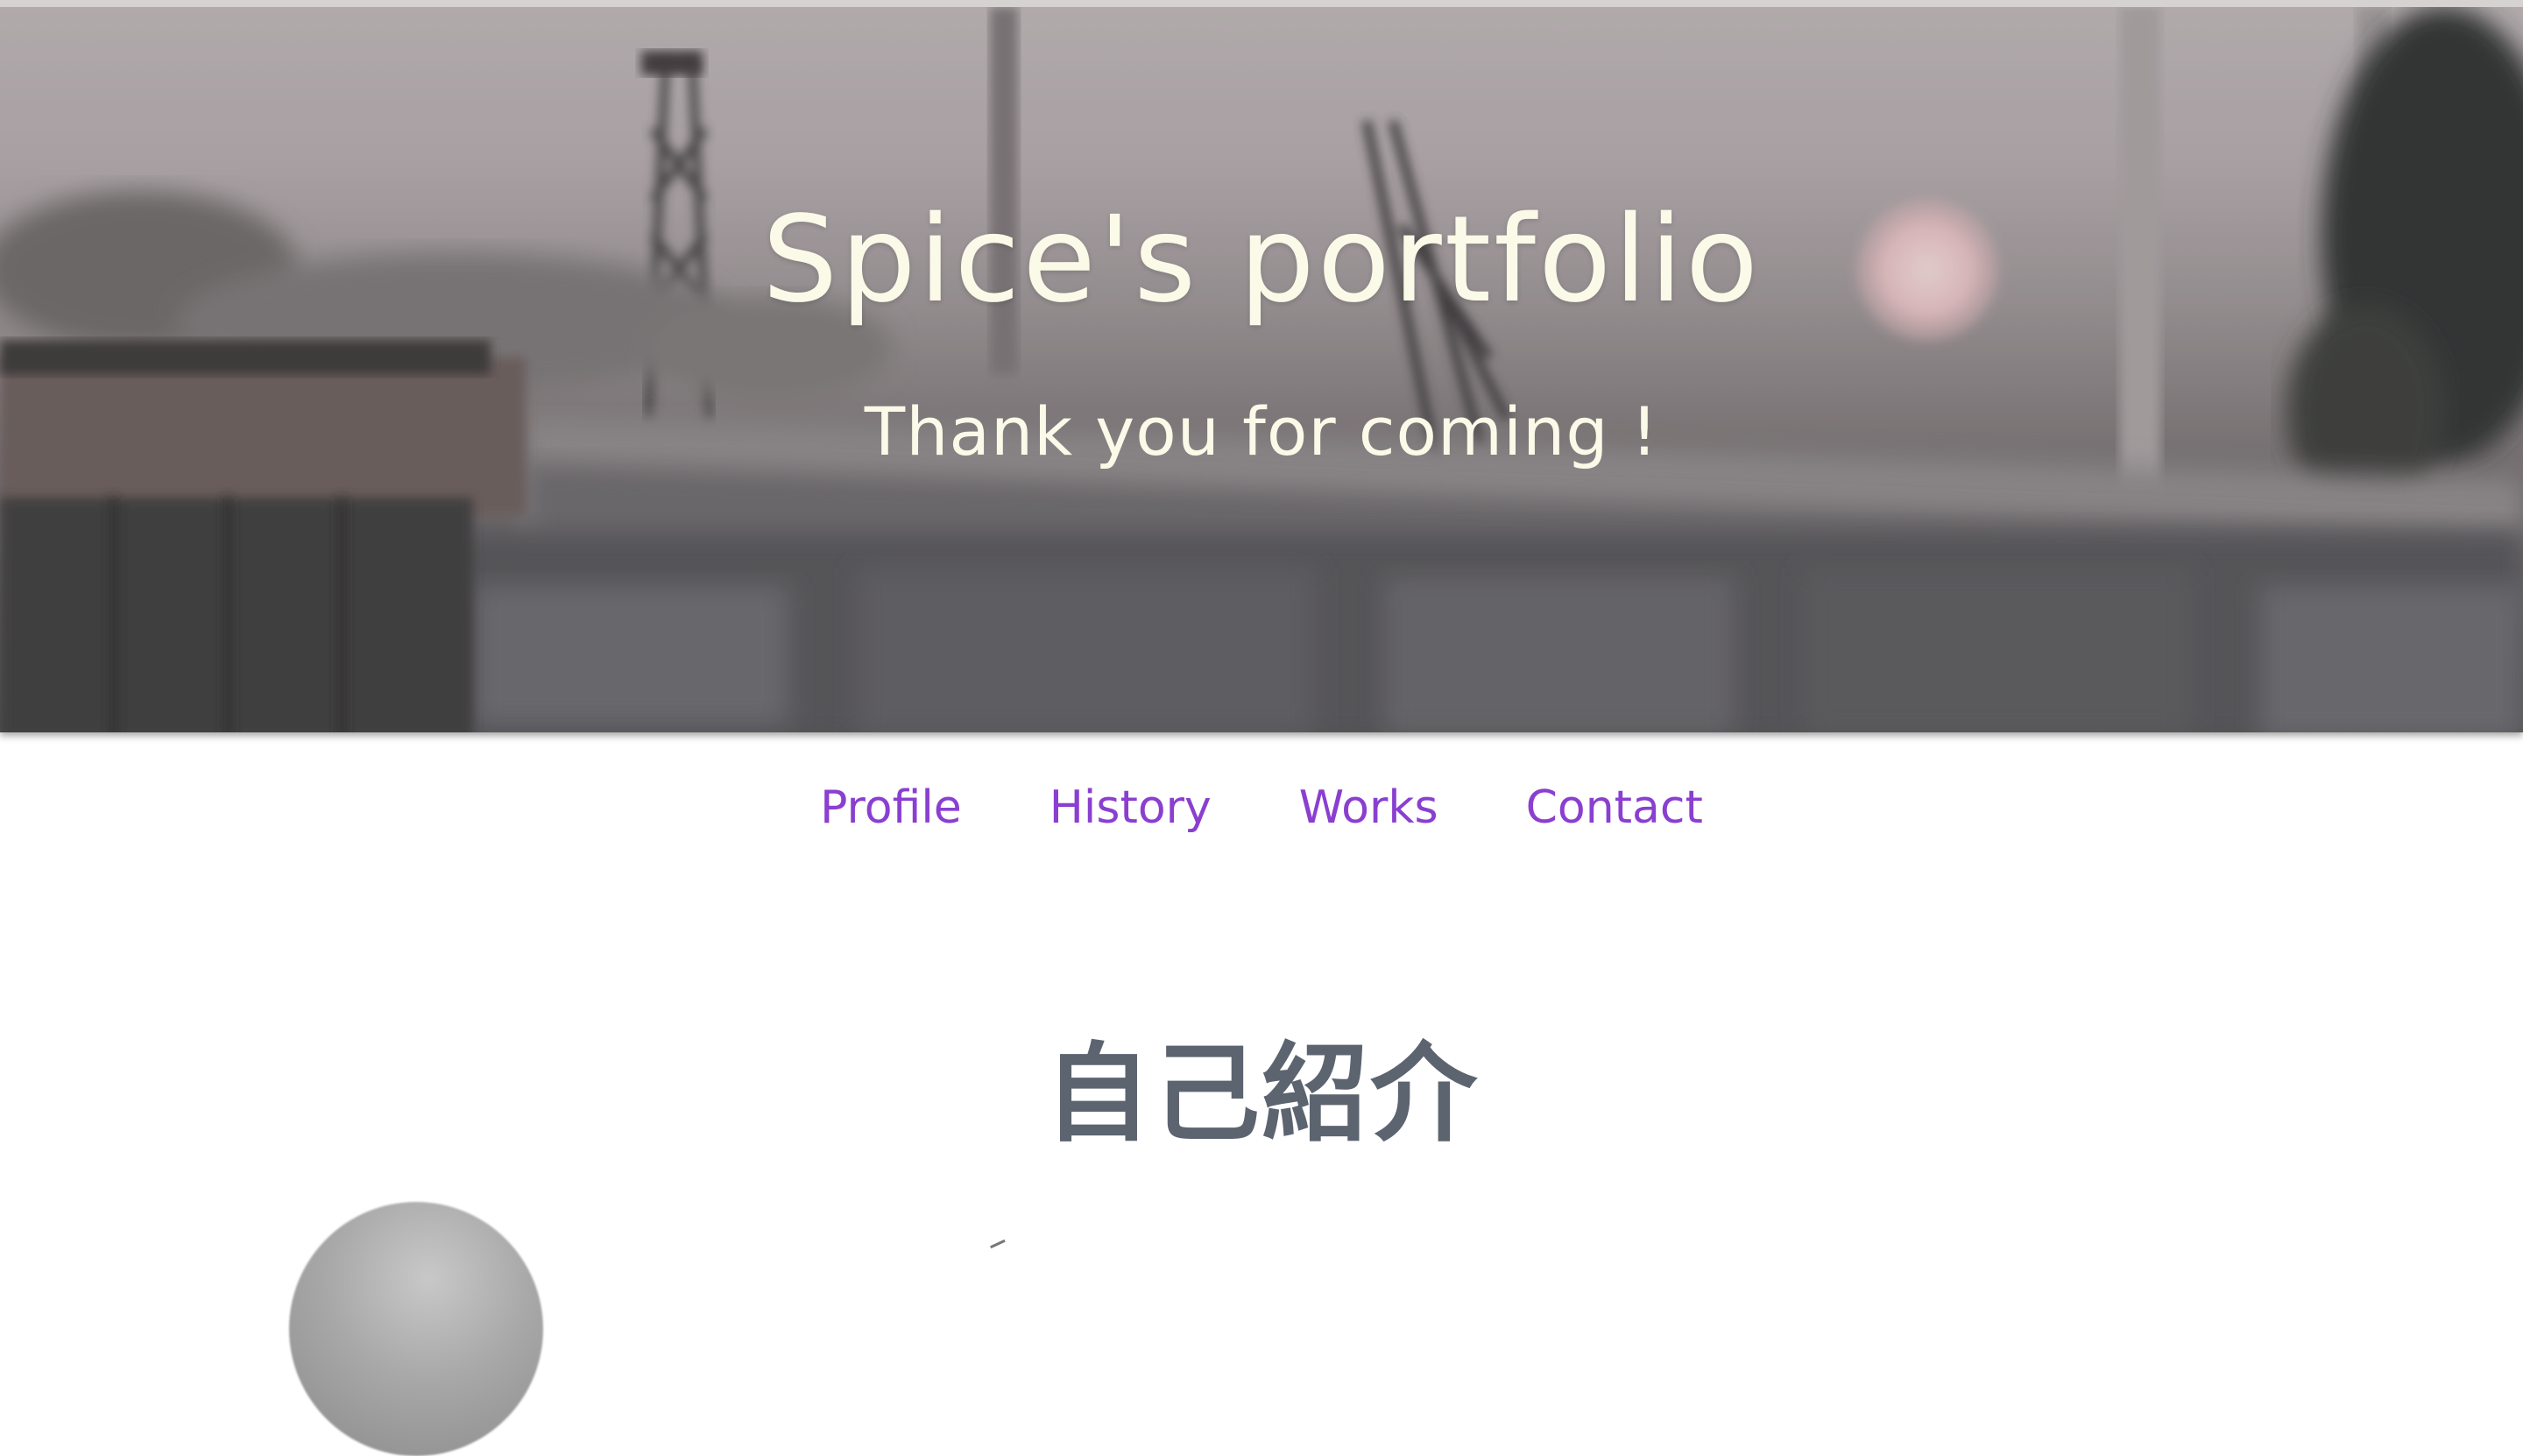 This screenshot has height=1456, width=2523. Describe the element at coordinates (1261, 807) in the screenshot. I see `main-nav: Profile History Works Contact` at that location.